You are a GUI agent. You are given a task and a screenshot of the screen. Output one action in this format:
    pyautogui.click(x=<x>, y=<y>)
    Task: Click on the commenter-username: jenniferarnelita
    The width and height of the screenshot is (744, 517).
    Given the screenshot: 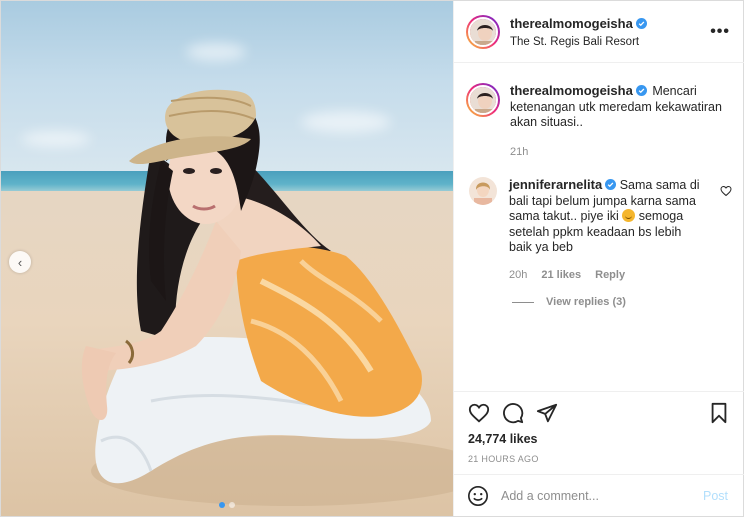 What is the action you would take?
    pyautogui.click(x=563, y=185)
    